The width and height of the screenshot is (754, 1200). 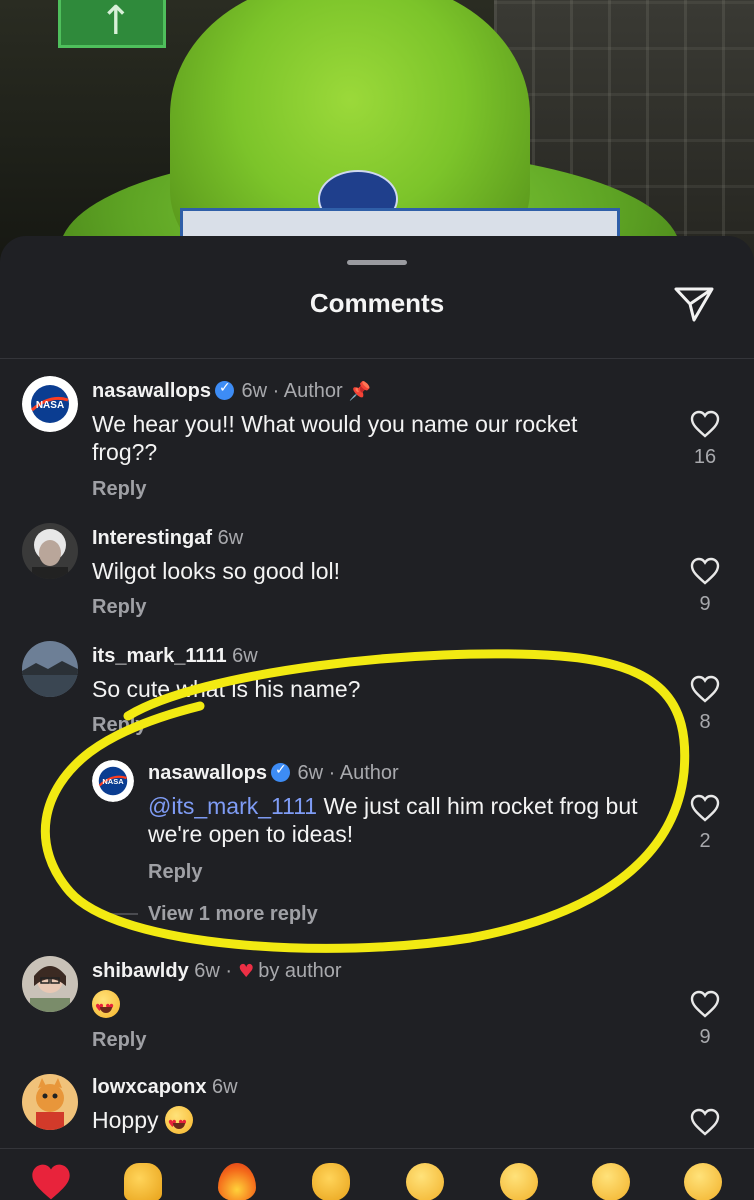 I want to click on comment-username: shibawldy, so click(x=140, y=971).